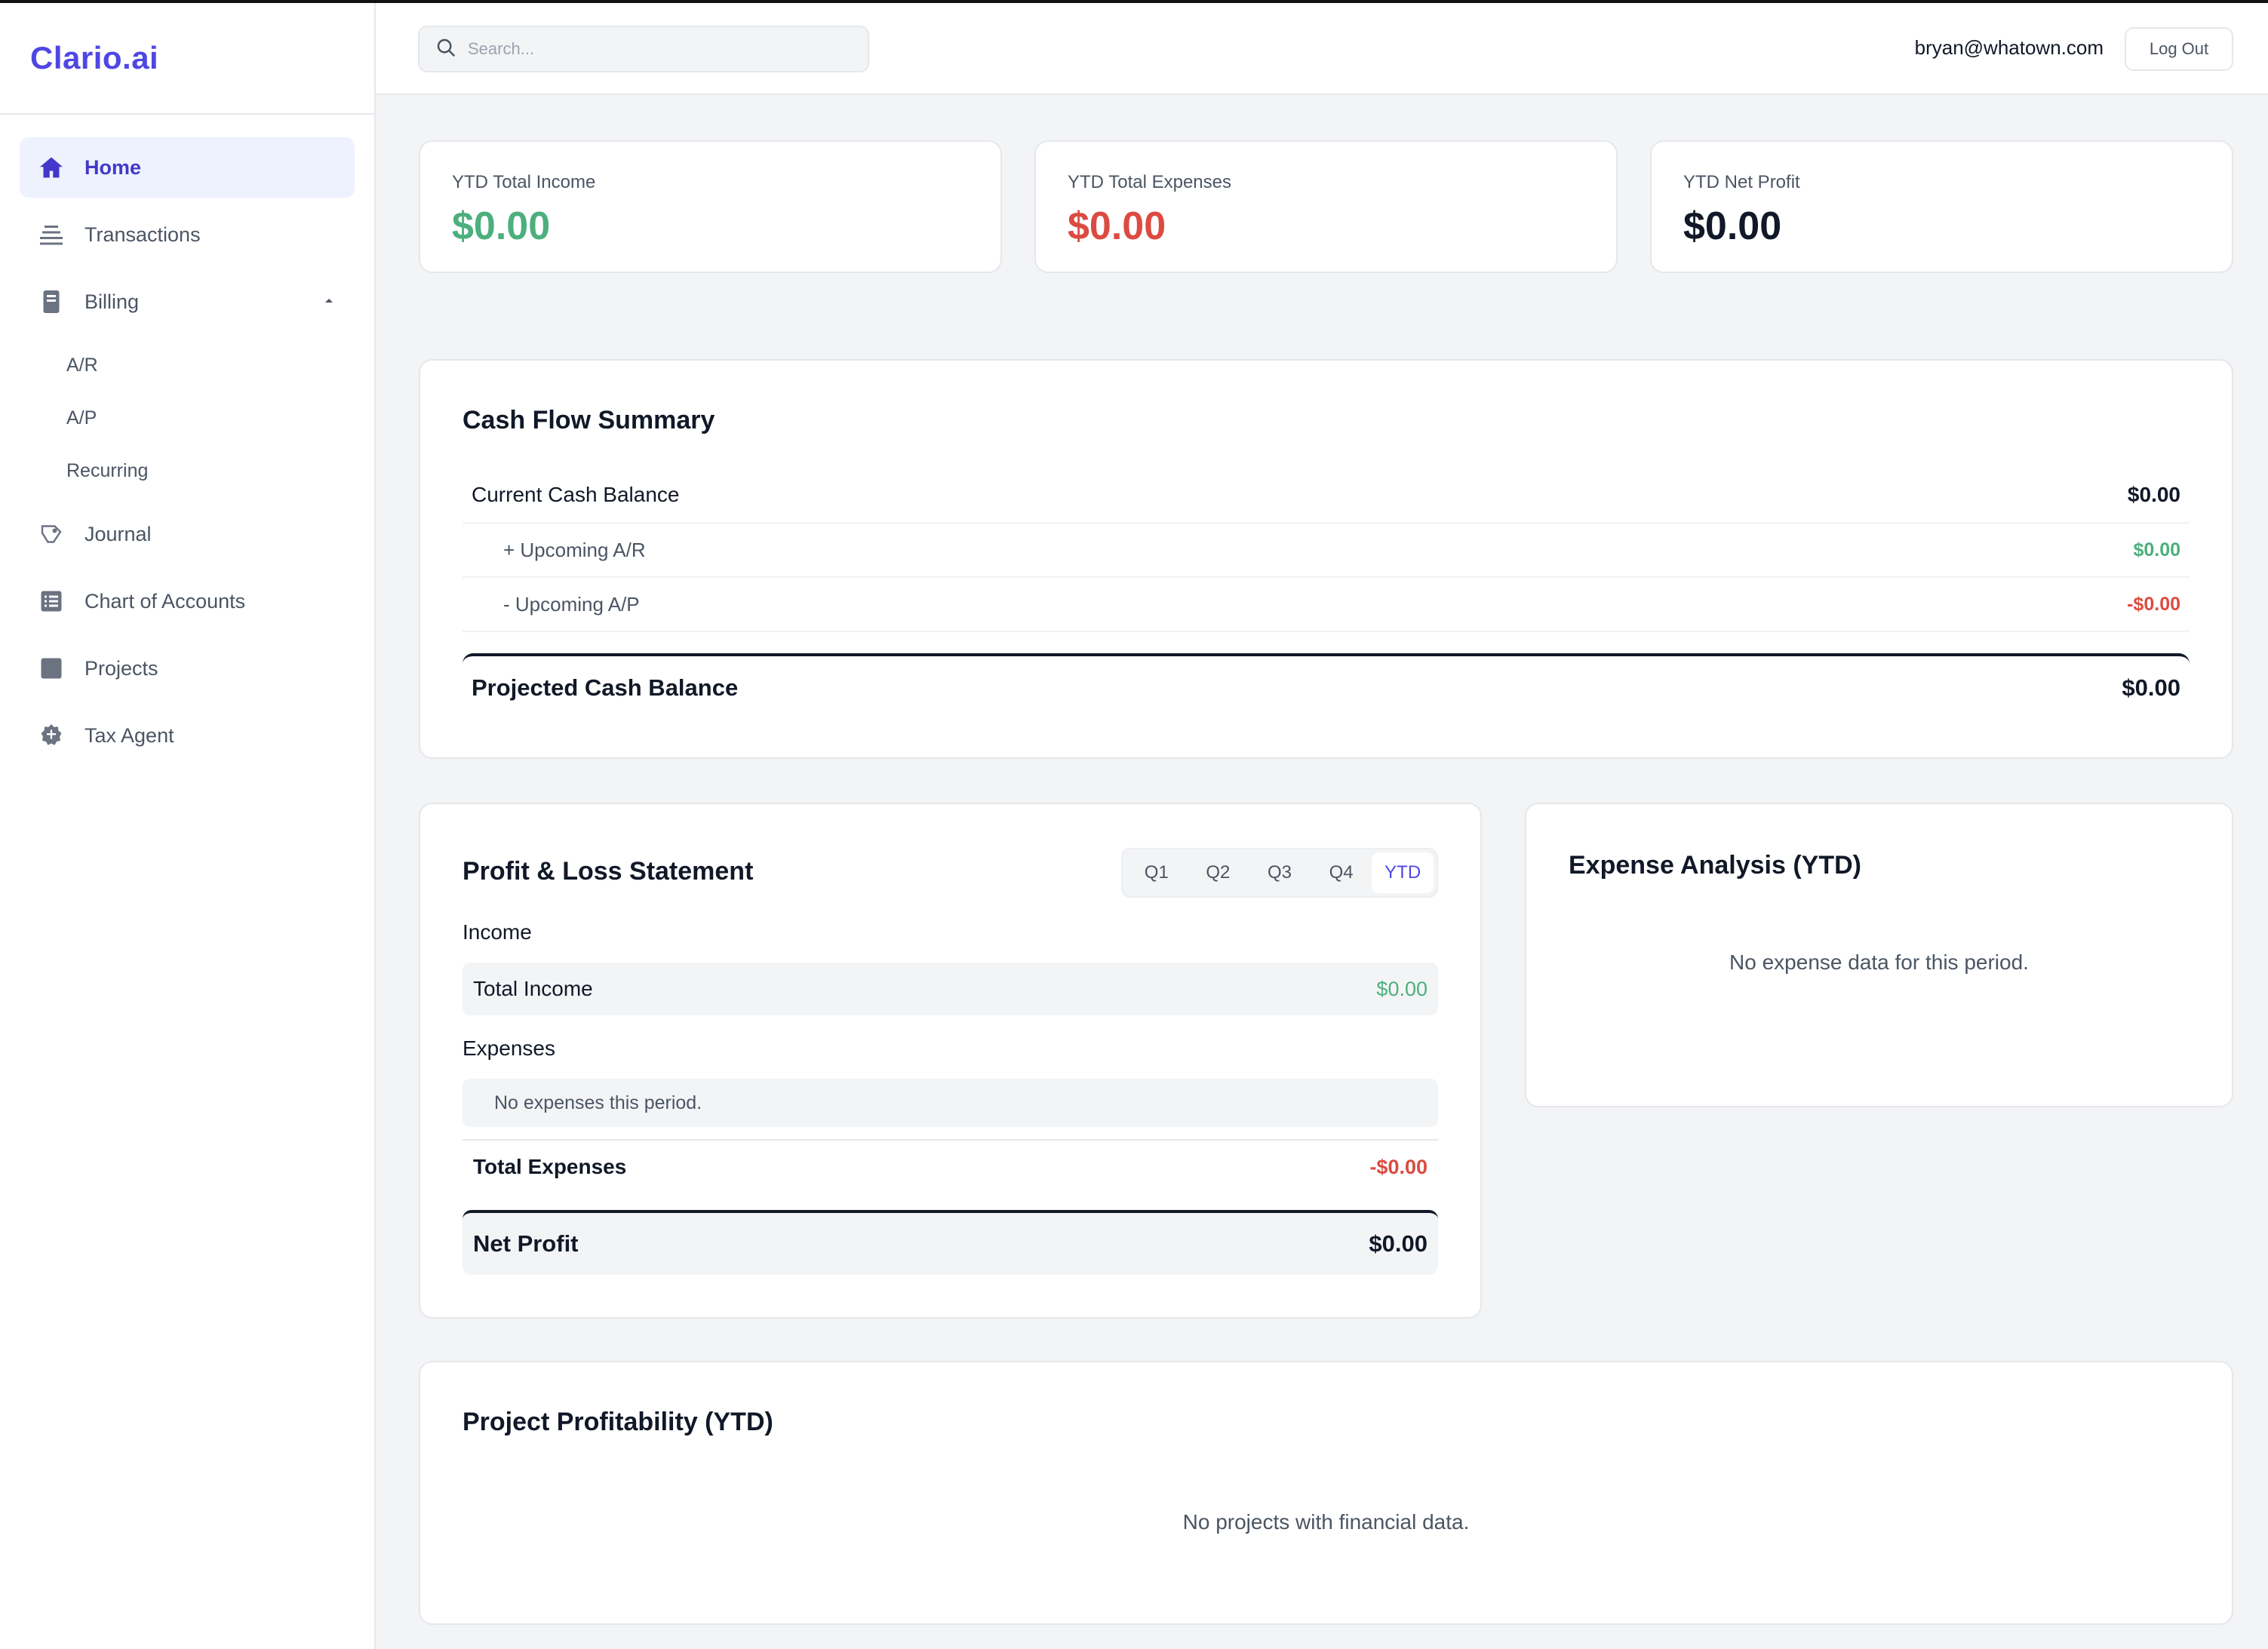  I want to click on no-expenses-row: No expenses this period., so click(950, 1103).